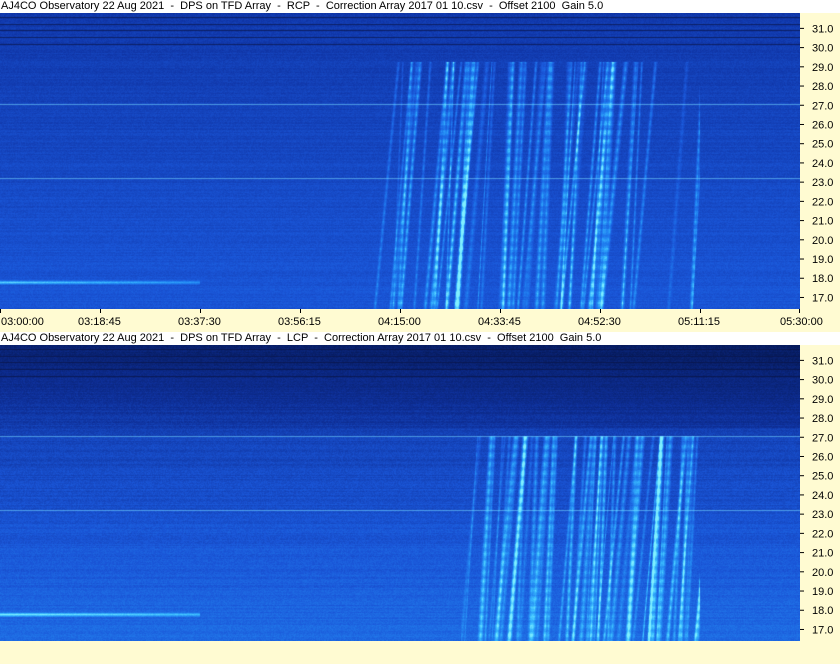  Describe the element at coordinates (22, 322) in the screenshot. I see `time-tick-label: 03:00:00` at that location.